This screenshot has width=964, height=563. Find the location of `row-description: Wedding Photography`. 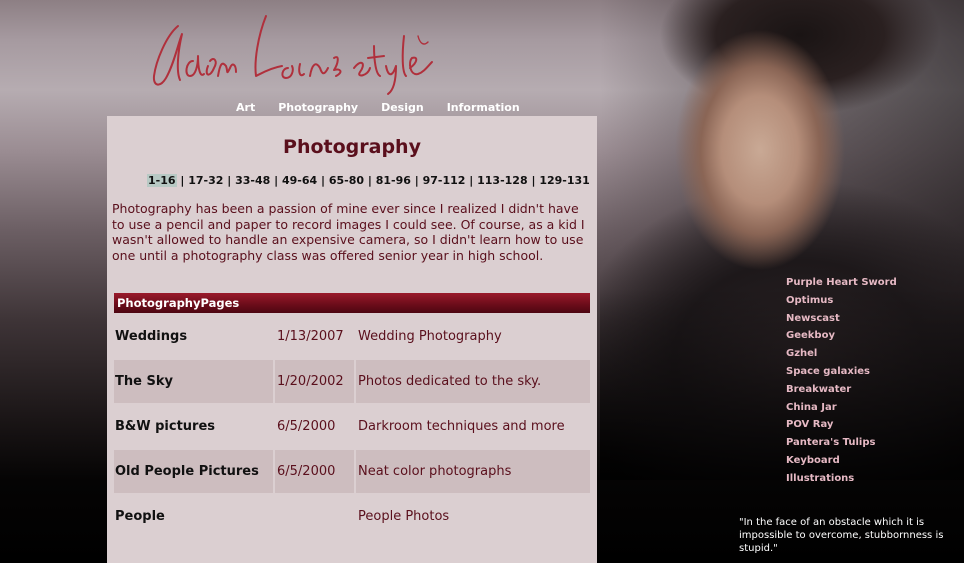

row-description: Wedding Photography is located at coordinates (430, 336).